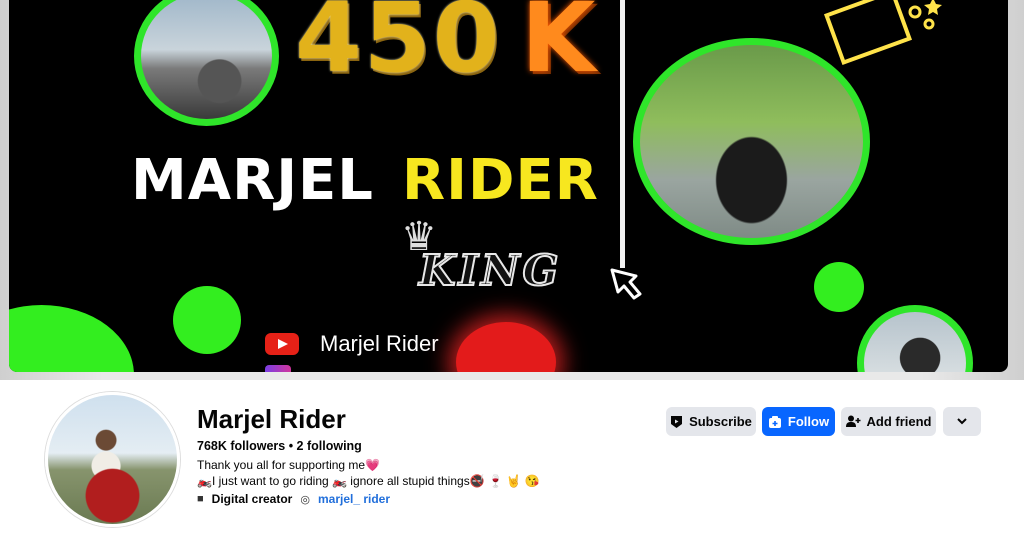 The height and width of the screenshot is (549, 1024). Describe the element at coordinates (677, 421) in the screenshot. I see `subscribe-icon` at that location.